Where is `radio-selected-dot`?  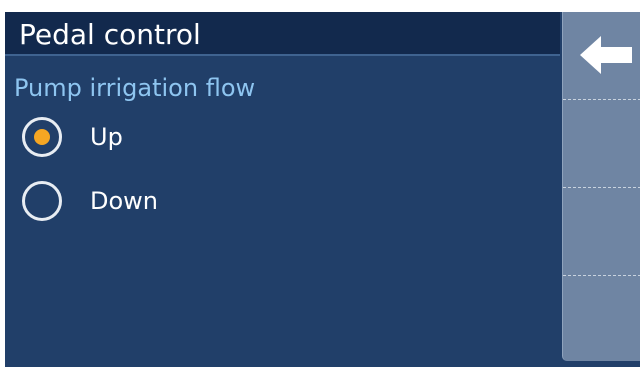 radio-selected-dot is located at coordinates (42, 137).